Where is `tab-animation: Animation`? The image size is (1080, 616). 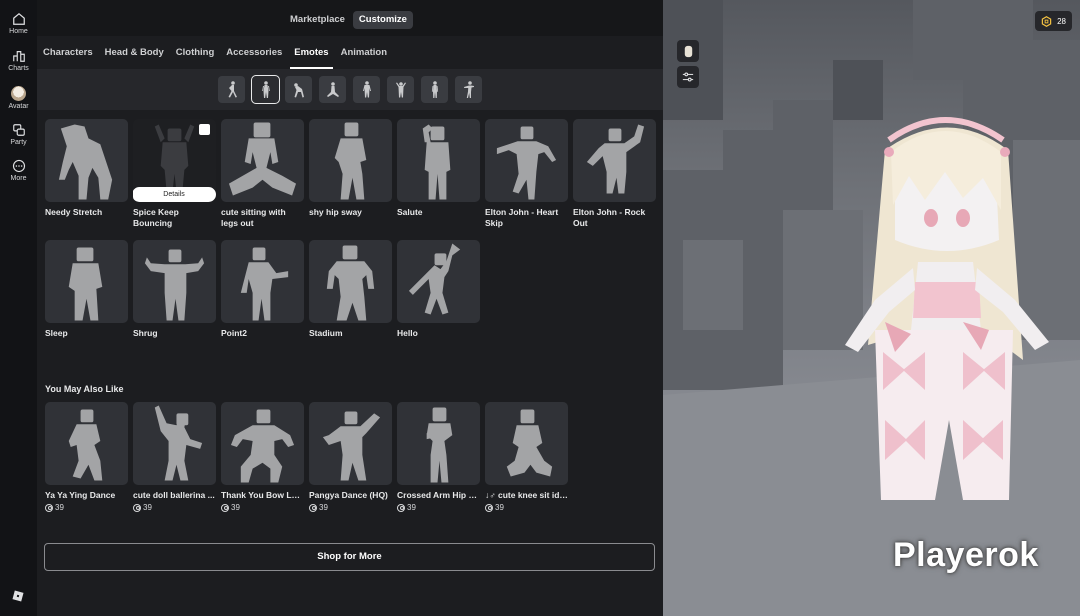 tab-animation: Animation is located at coordinates (364, 52).